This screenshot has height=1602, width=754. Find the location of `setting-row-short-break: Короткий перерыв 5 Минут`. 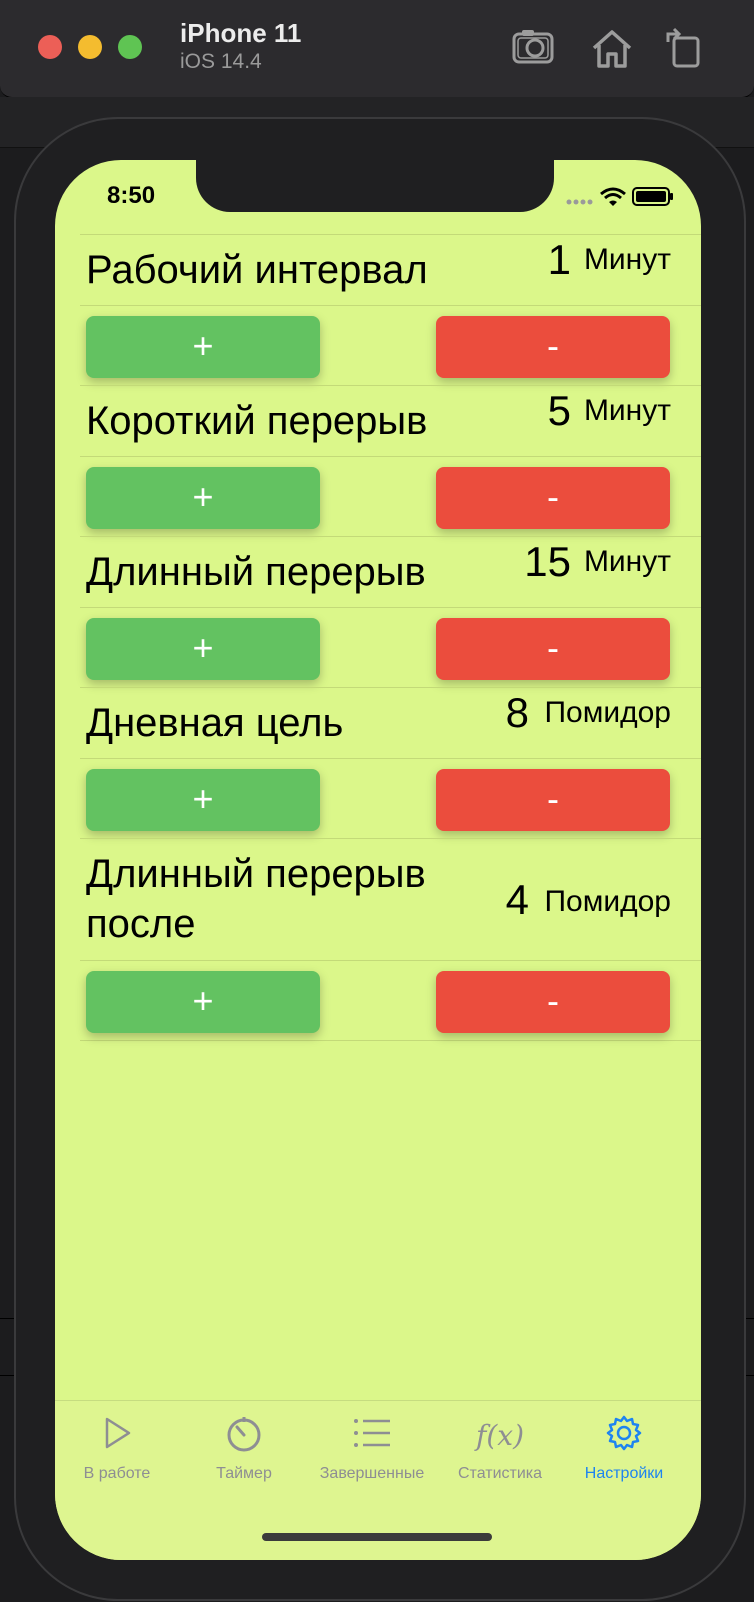

setting-row-short-break: Короткий перерыв 5 Минут is located at coordinates (390, 420).